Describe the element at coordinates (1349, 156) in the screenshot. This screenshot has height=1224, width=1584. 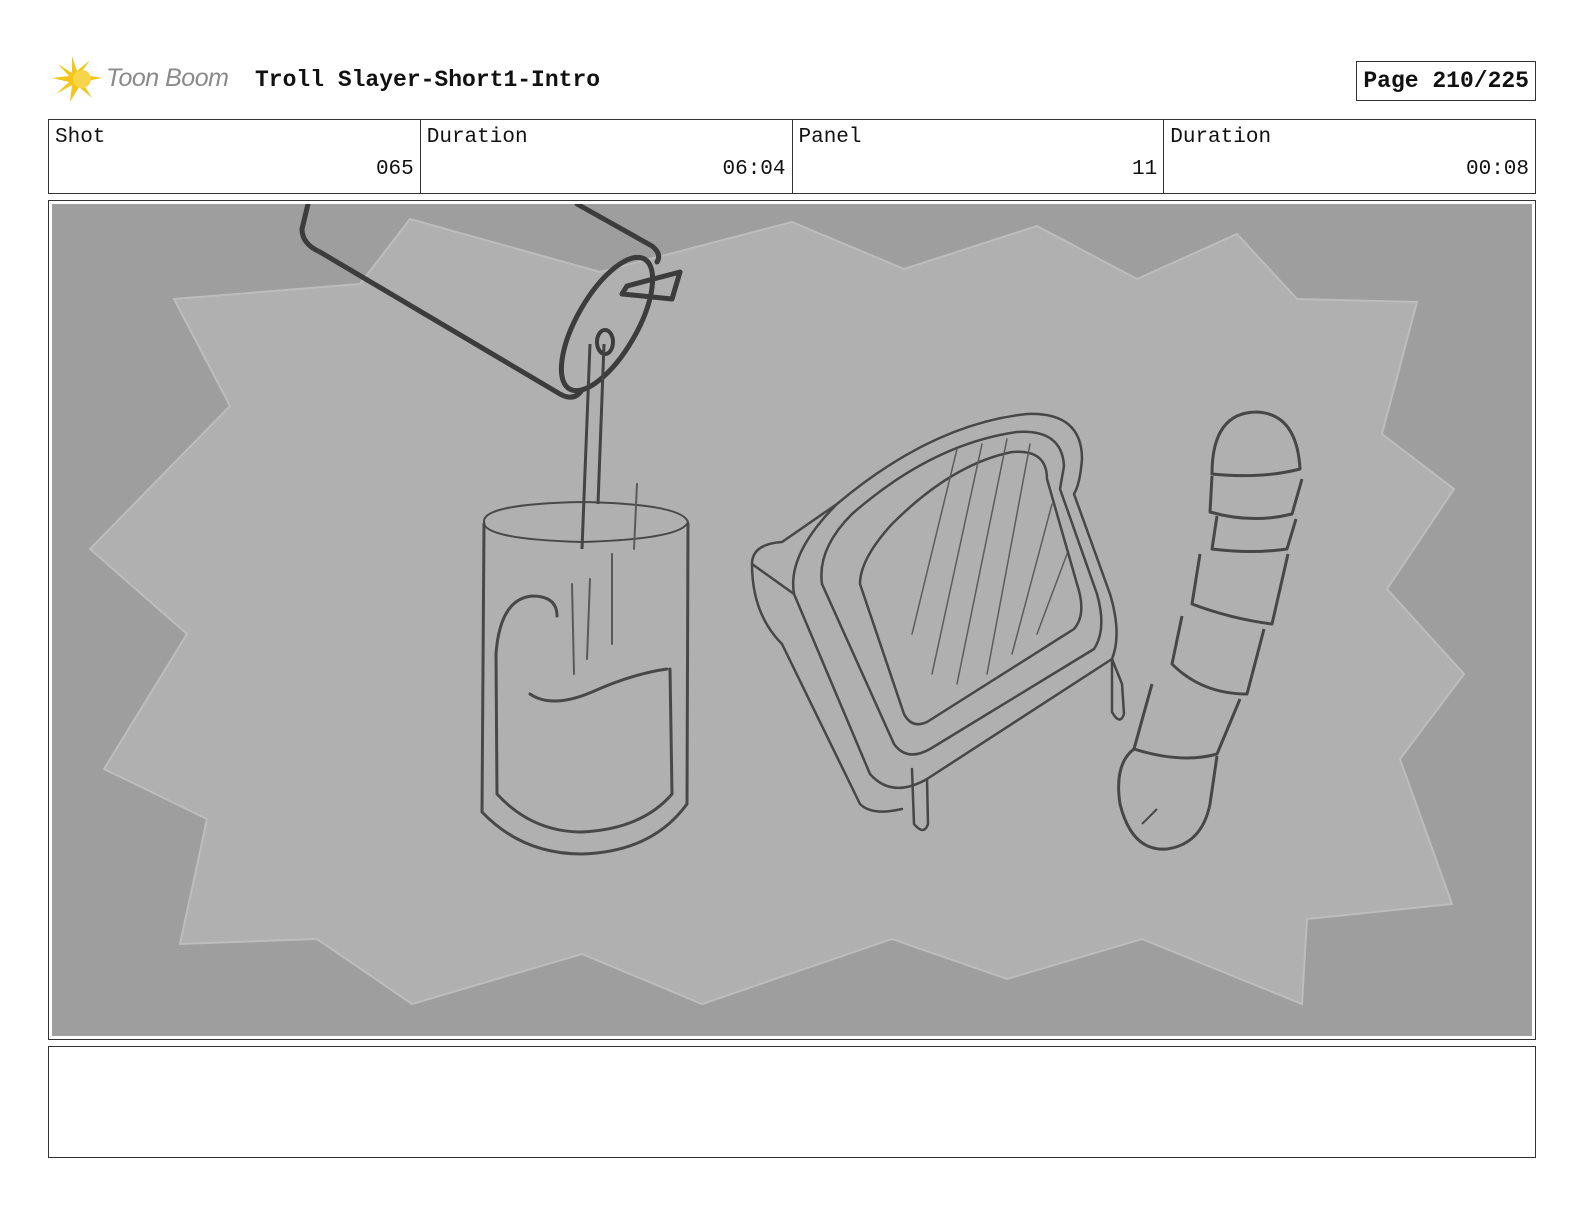
I see `panel-duration-cell: Duration 00:08` at that location.